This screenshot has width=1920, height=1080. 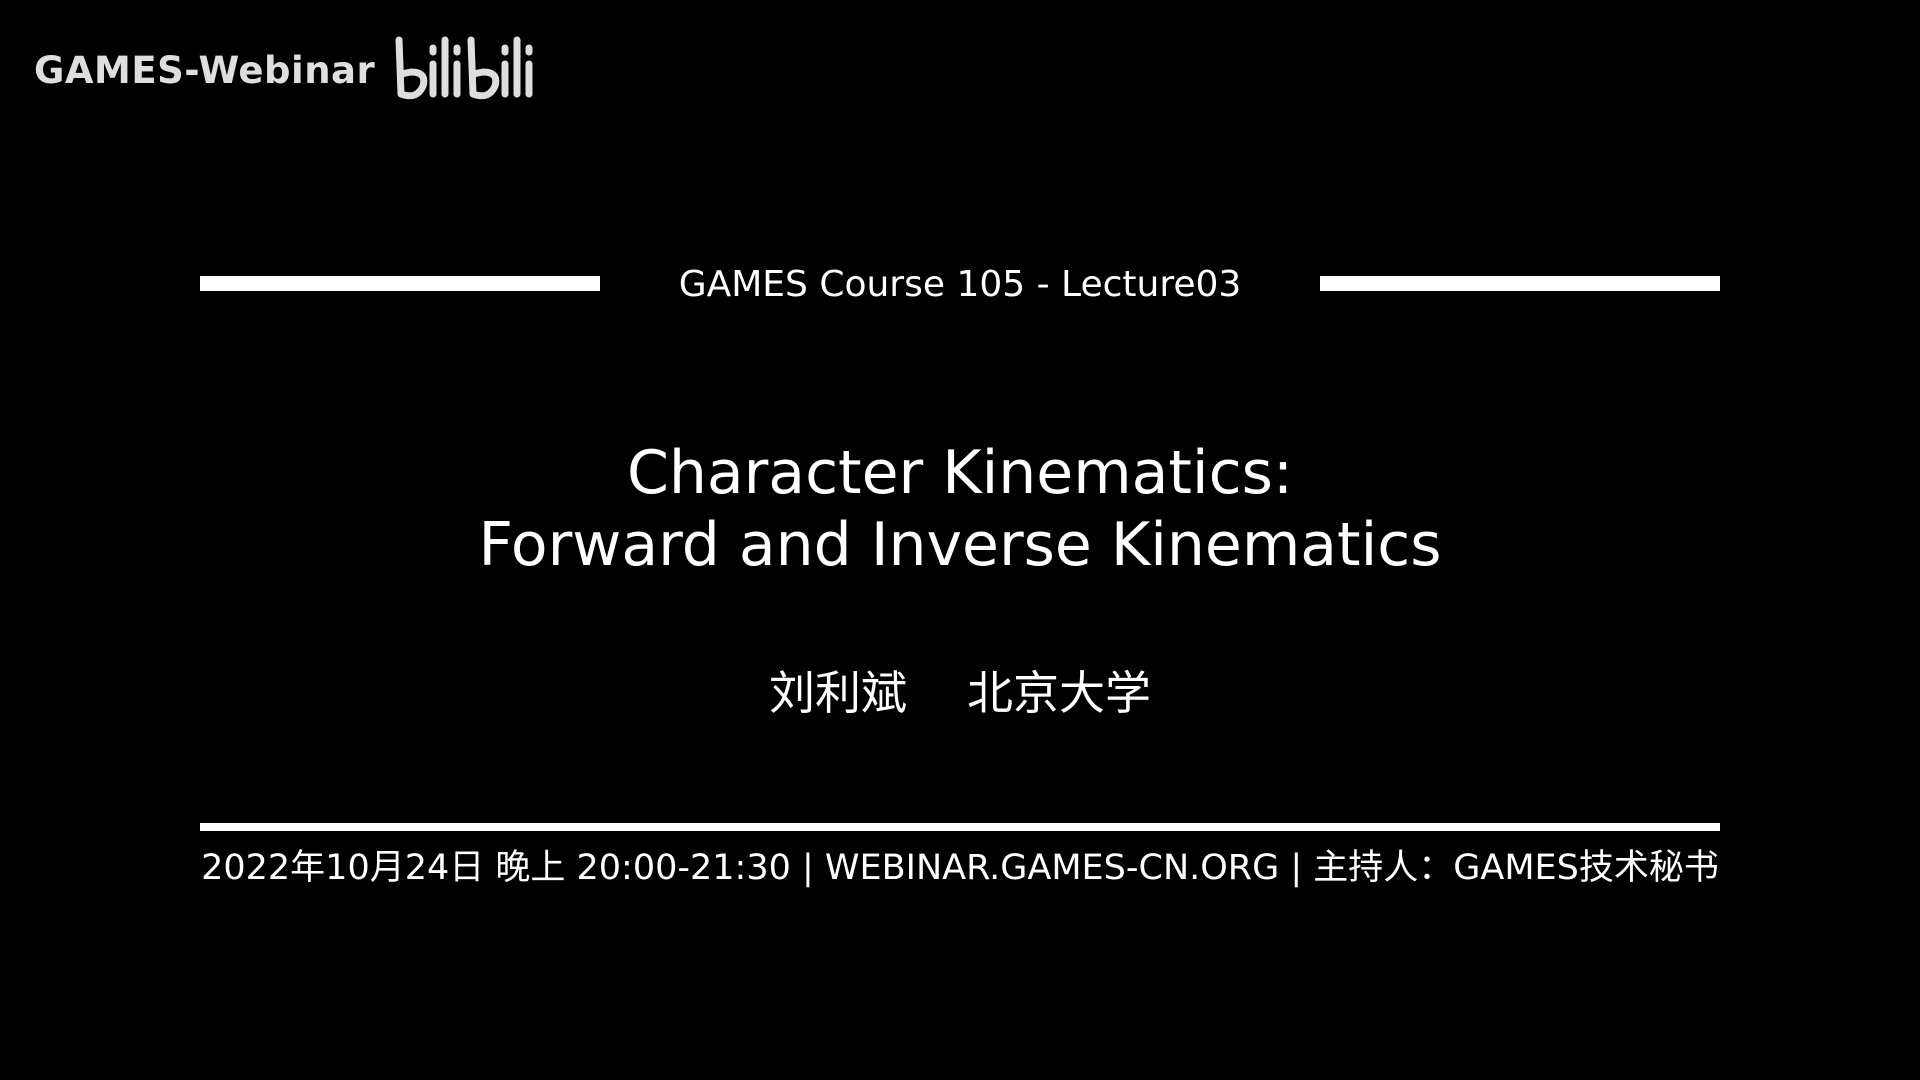 What do you see at coordinates (838, 693) in the screenshot?
I see `presenter-name: 刘利斌` at bounding box center [838, 693].